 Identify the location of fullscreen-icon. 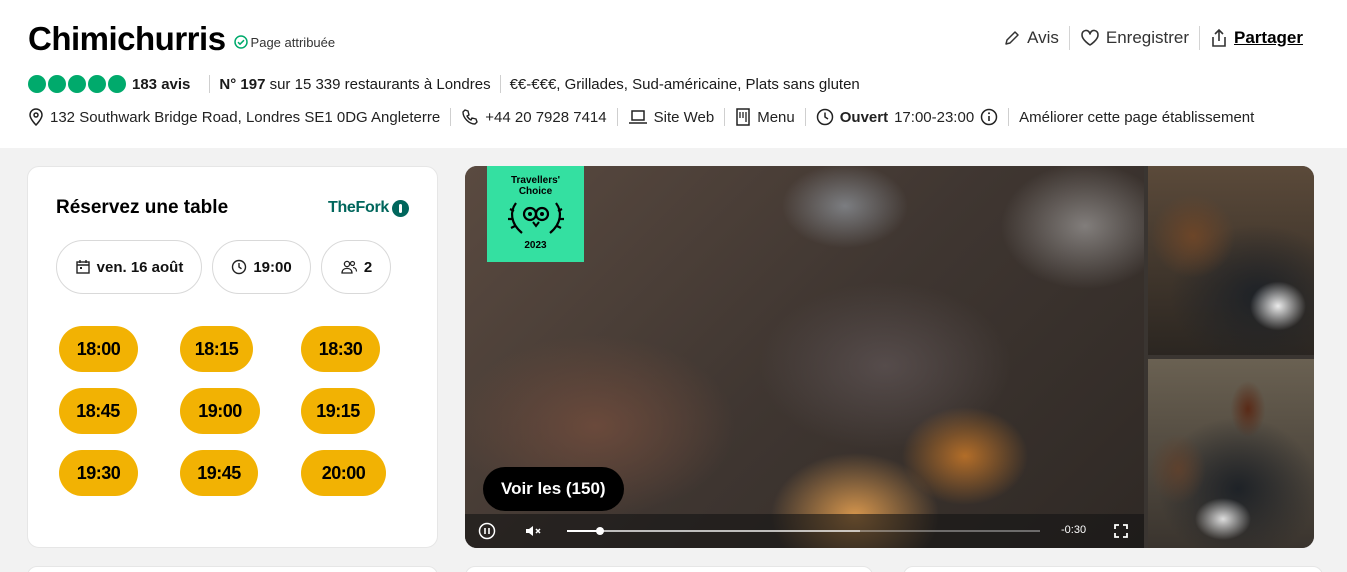
(1121, 531).